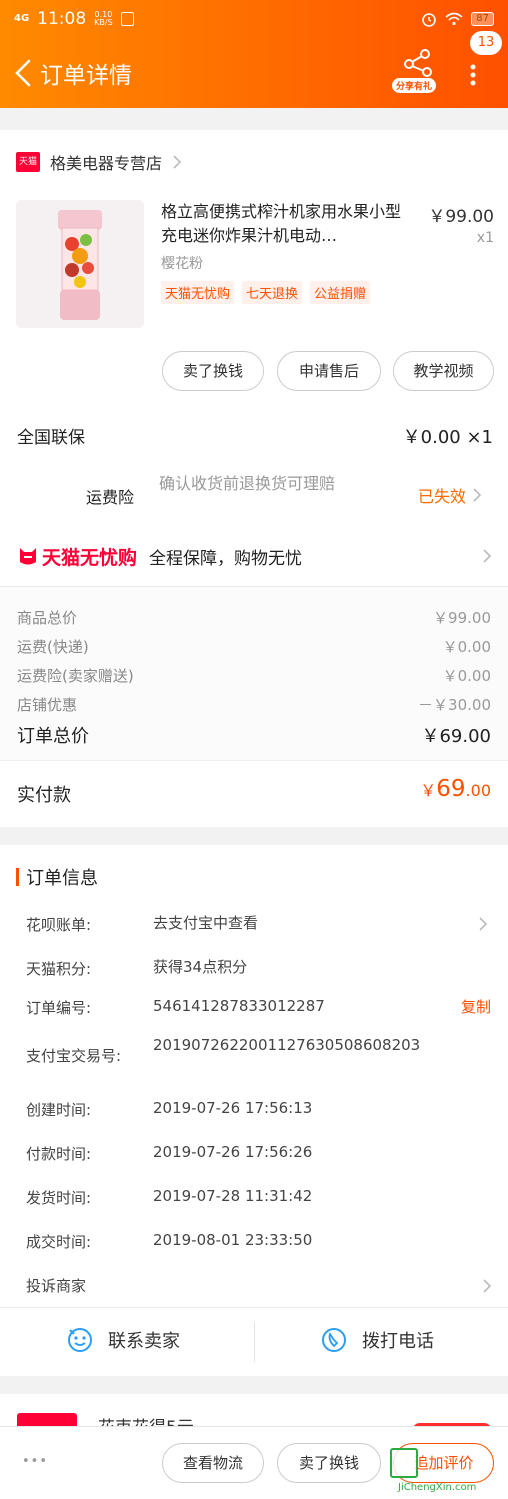  I want to click on alipay-trade-value: 2019072622001127630508608203, so click(287, 1045).